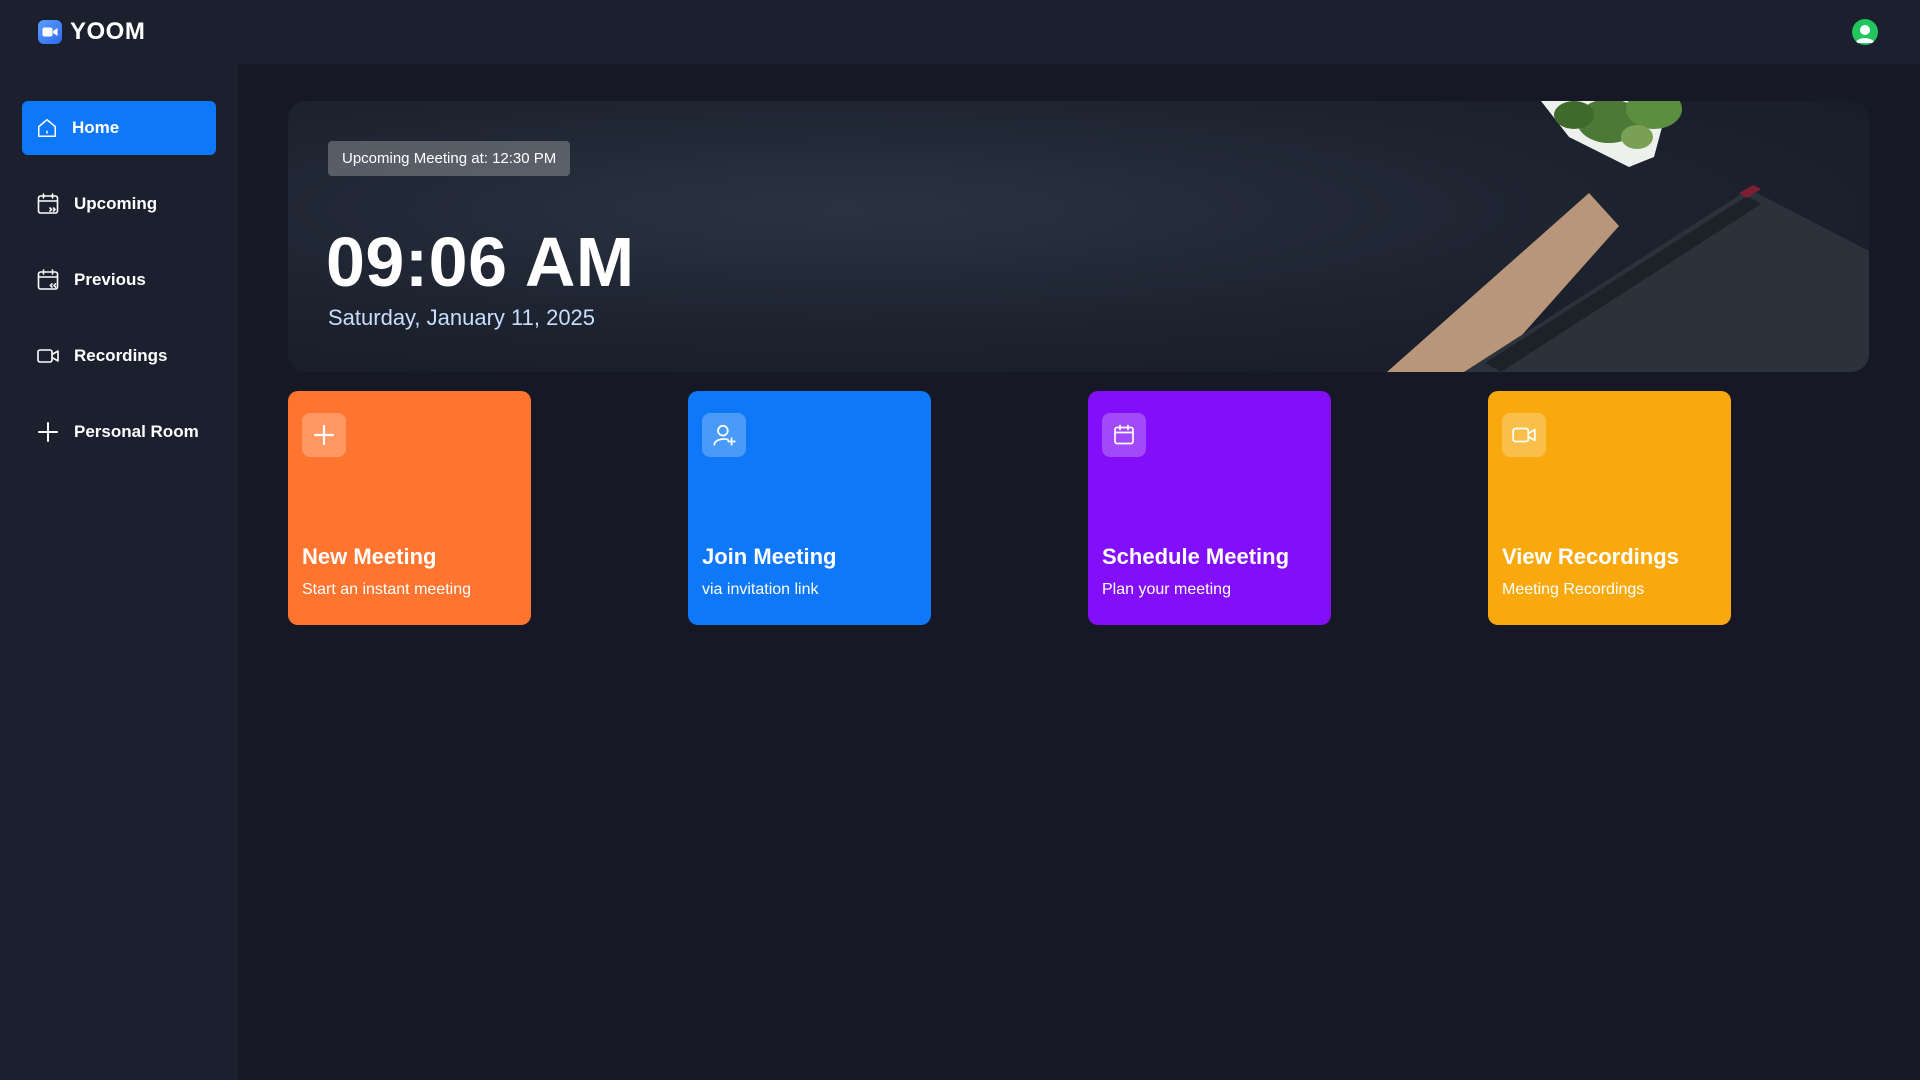 The image size is (1920, 1080). What do you see at coordinates (96, 127) in the screenshot?
I see `sidebar-item-label: Home` at bounding box center [96, 127].